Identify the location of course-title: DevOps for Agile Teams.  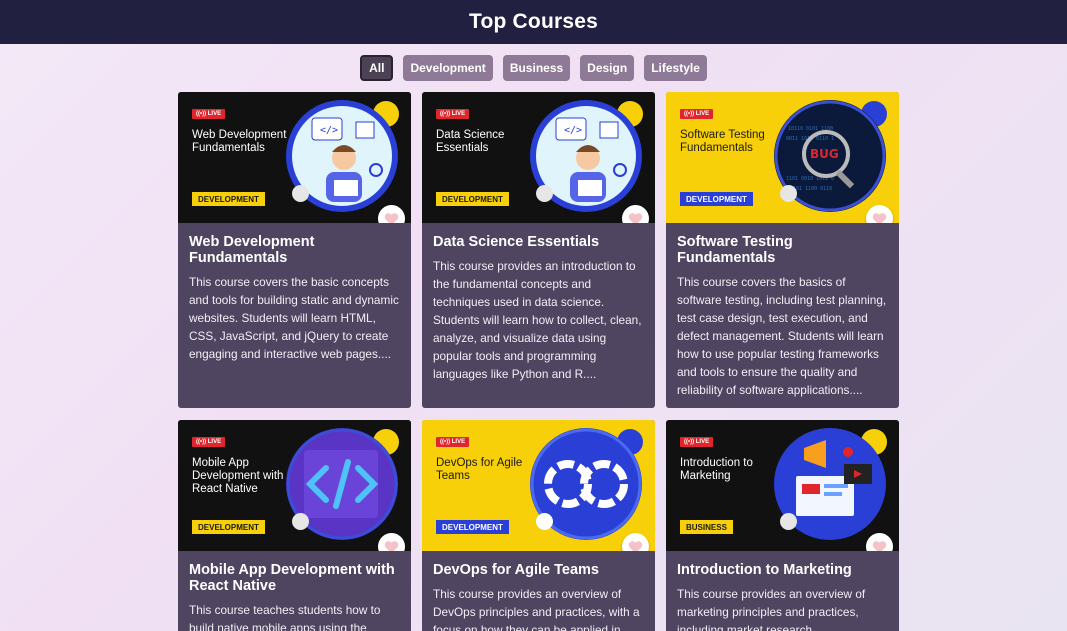
(538, 570).